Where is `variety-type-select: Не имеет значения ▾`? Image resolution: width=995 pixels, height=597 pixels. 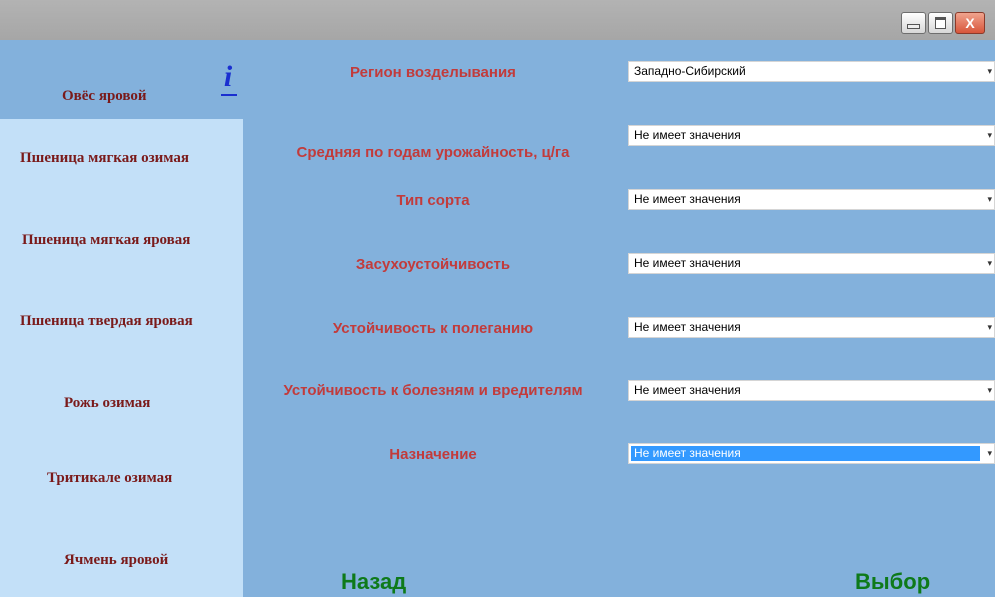
variety-type-select: Не имеет значения ▾ is located at coordinates (811, 199).